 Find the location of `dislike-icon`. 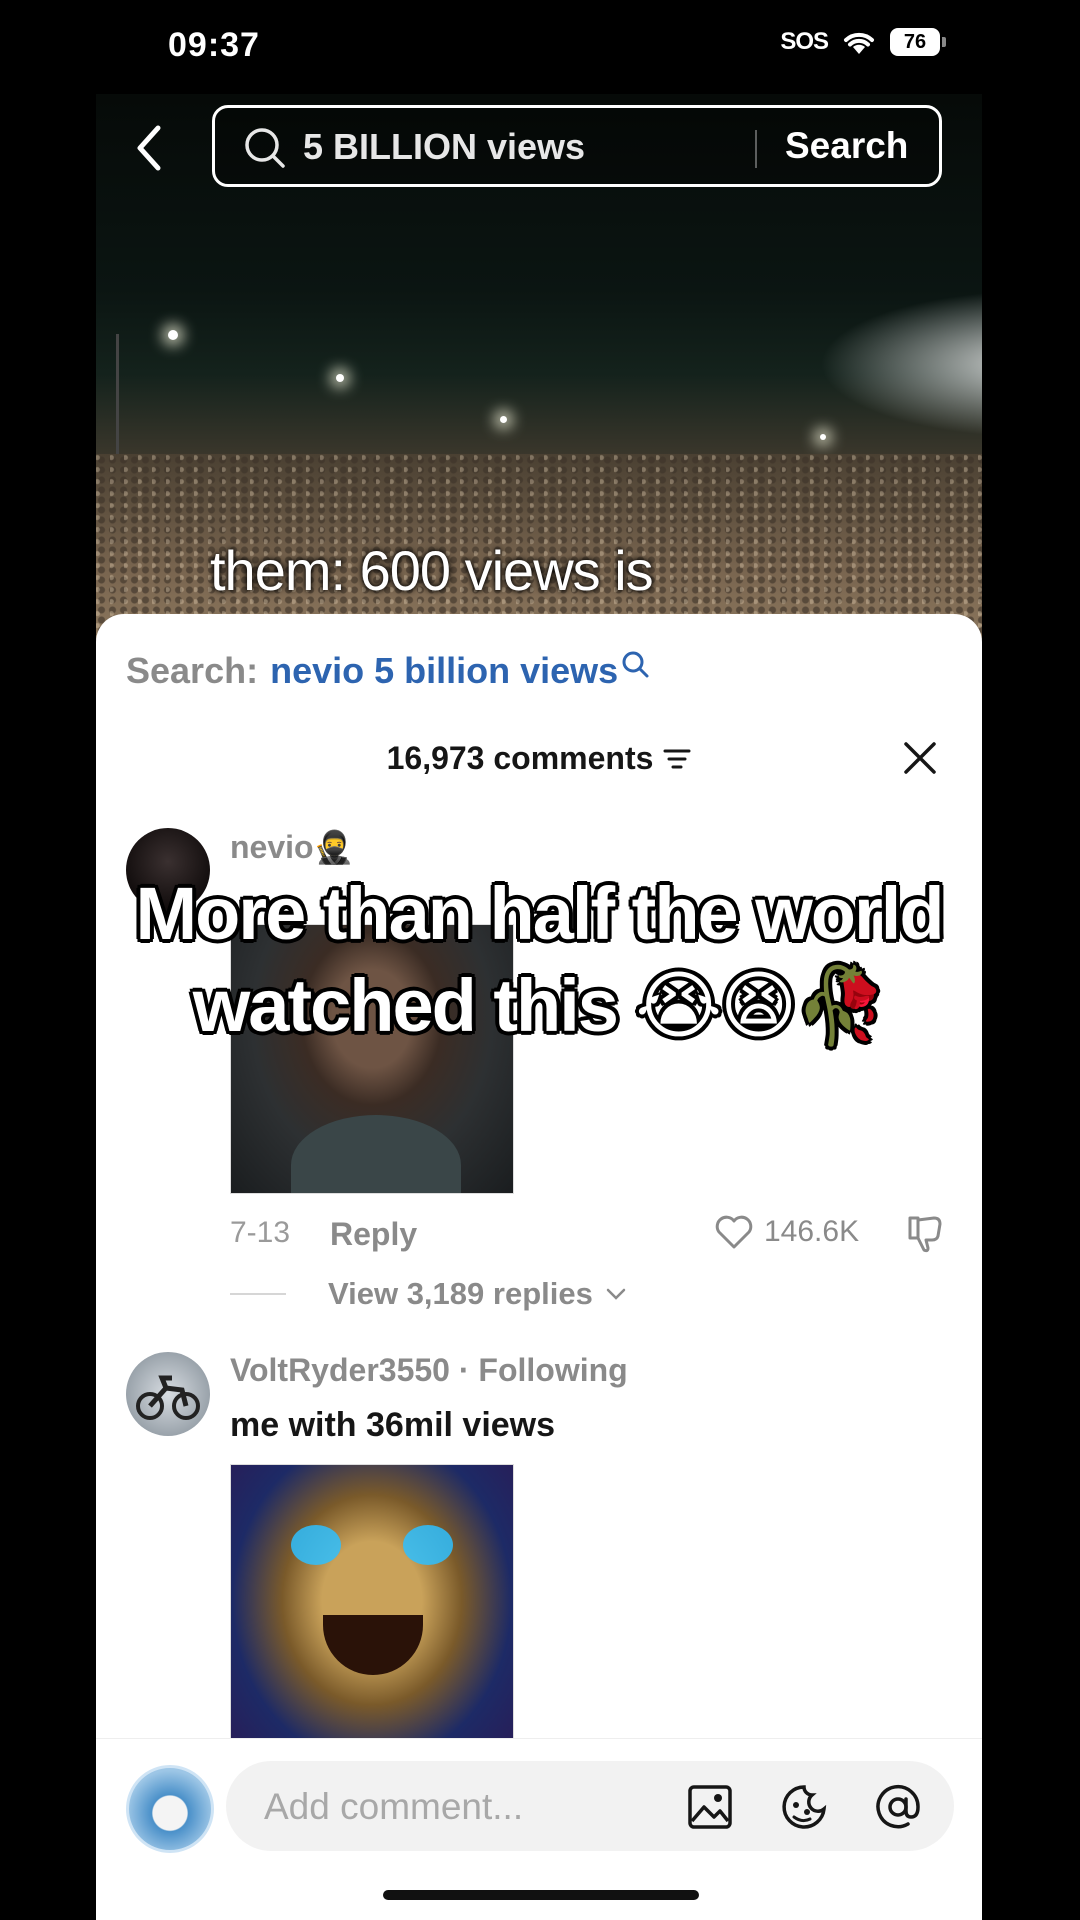

dislike-icon is located at coordinates (925, 1233).